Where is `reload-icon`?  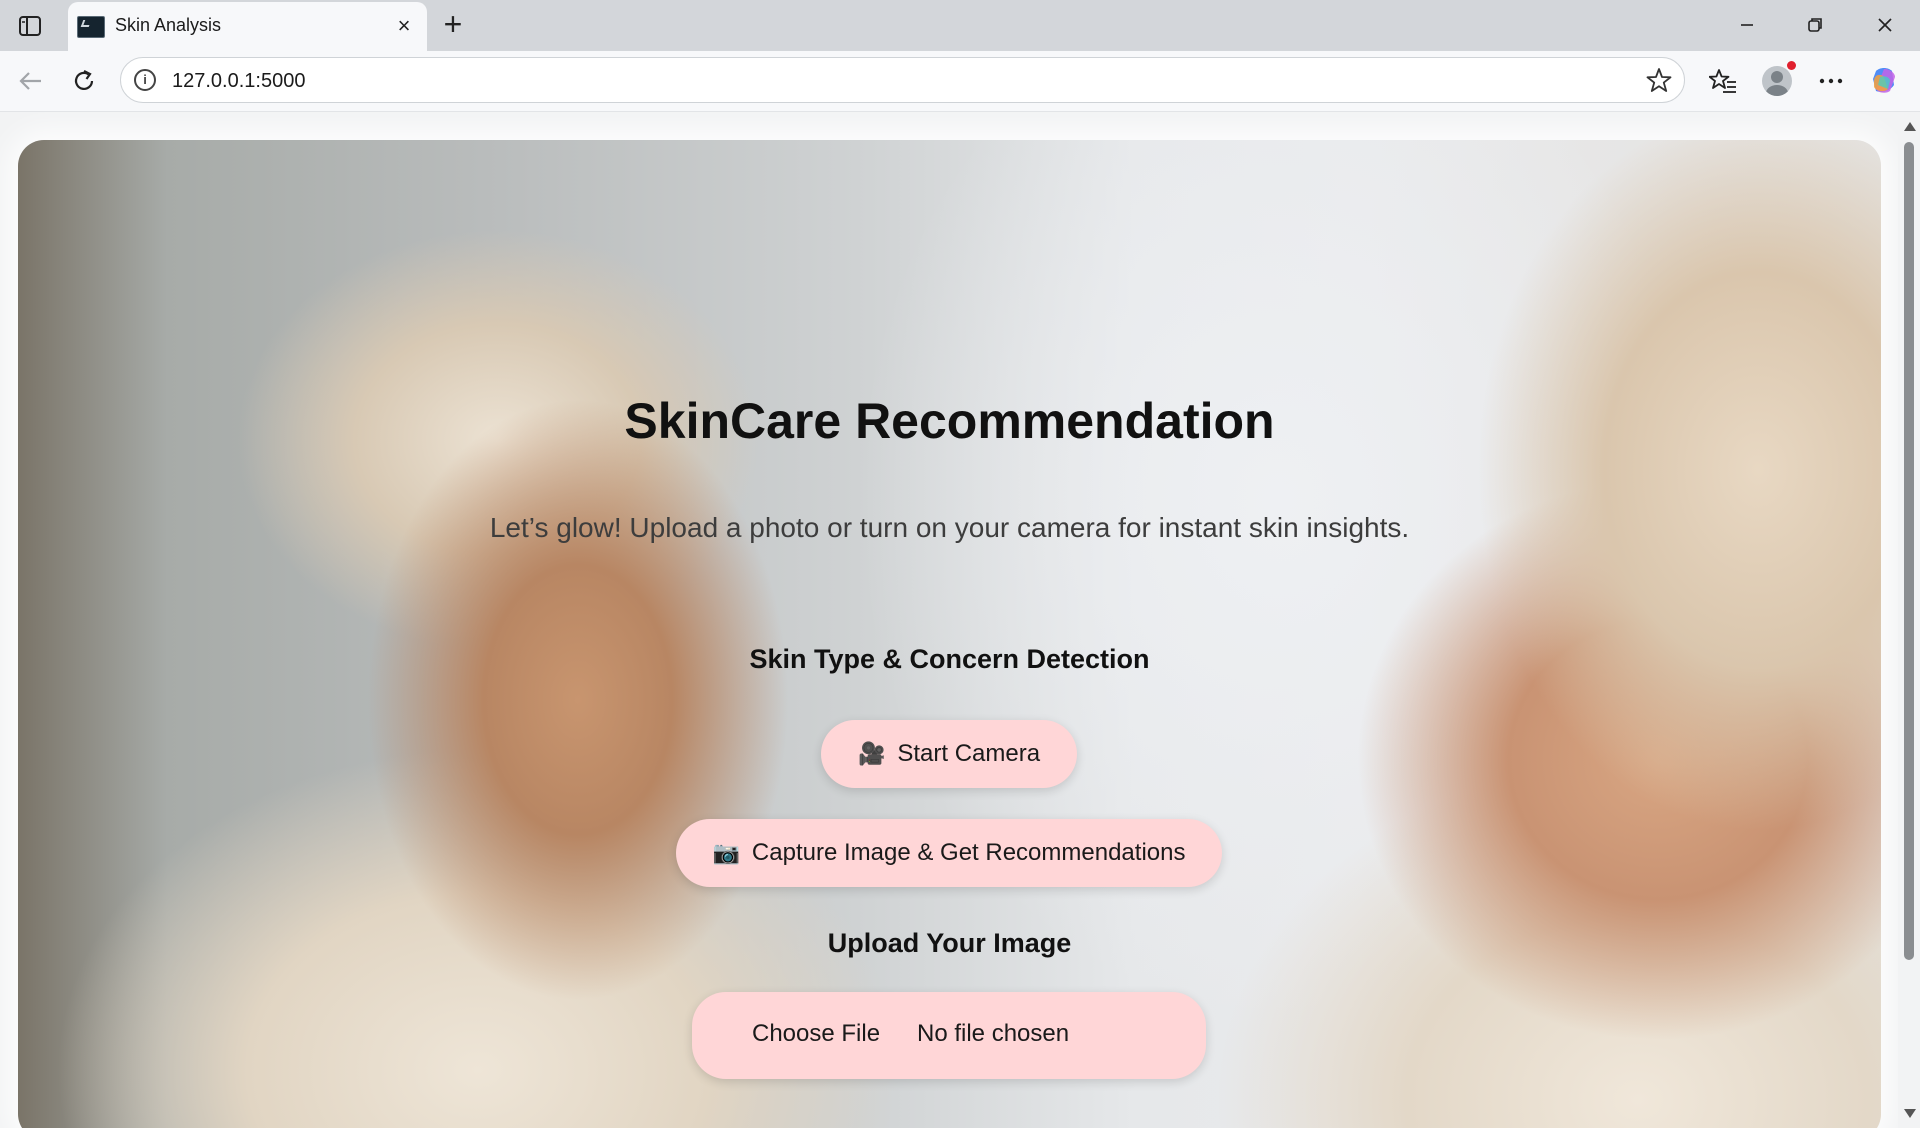
reload-icon is located at coordinates (84, 81).